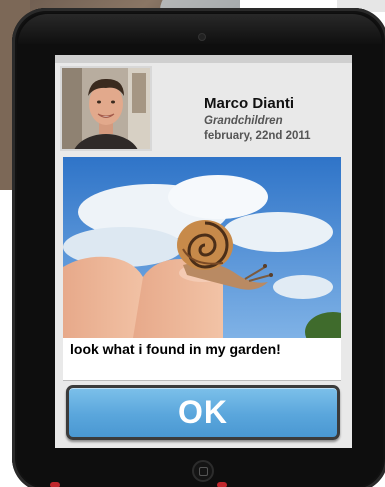 The image size is (385, 487). I want to click on status-bar, so click(203, 59).